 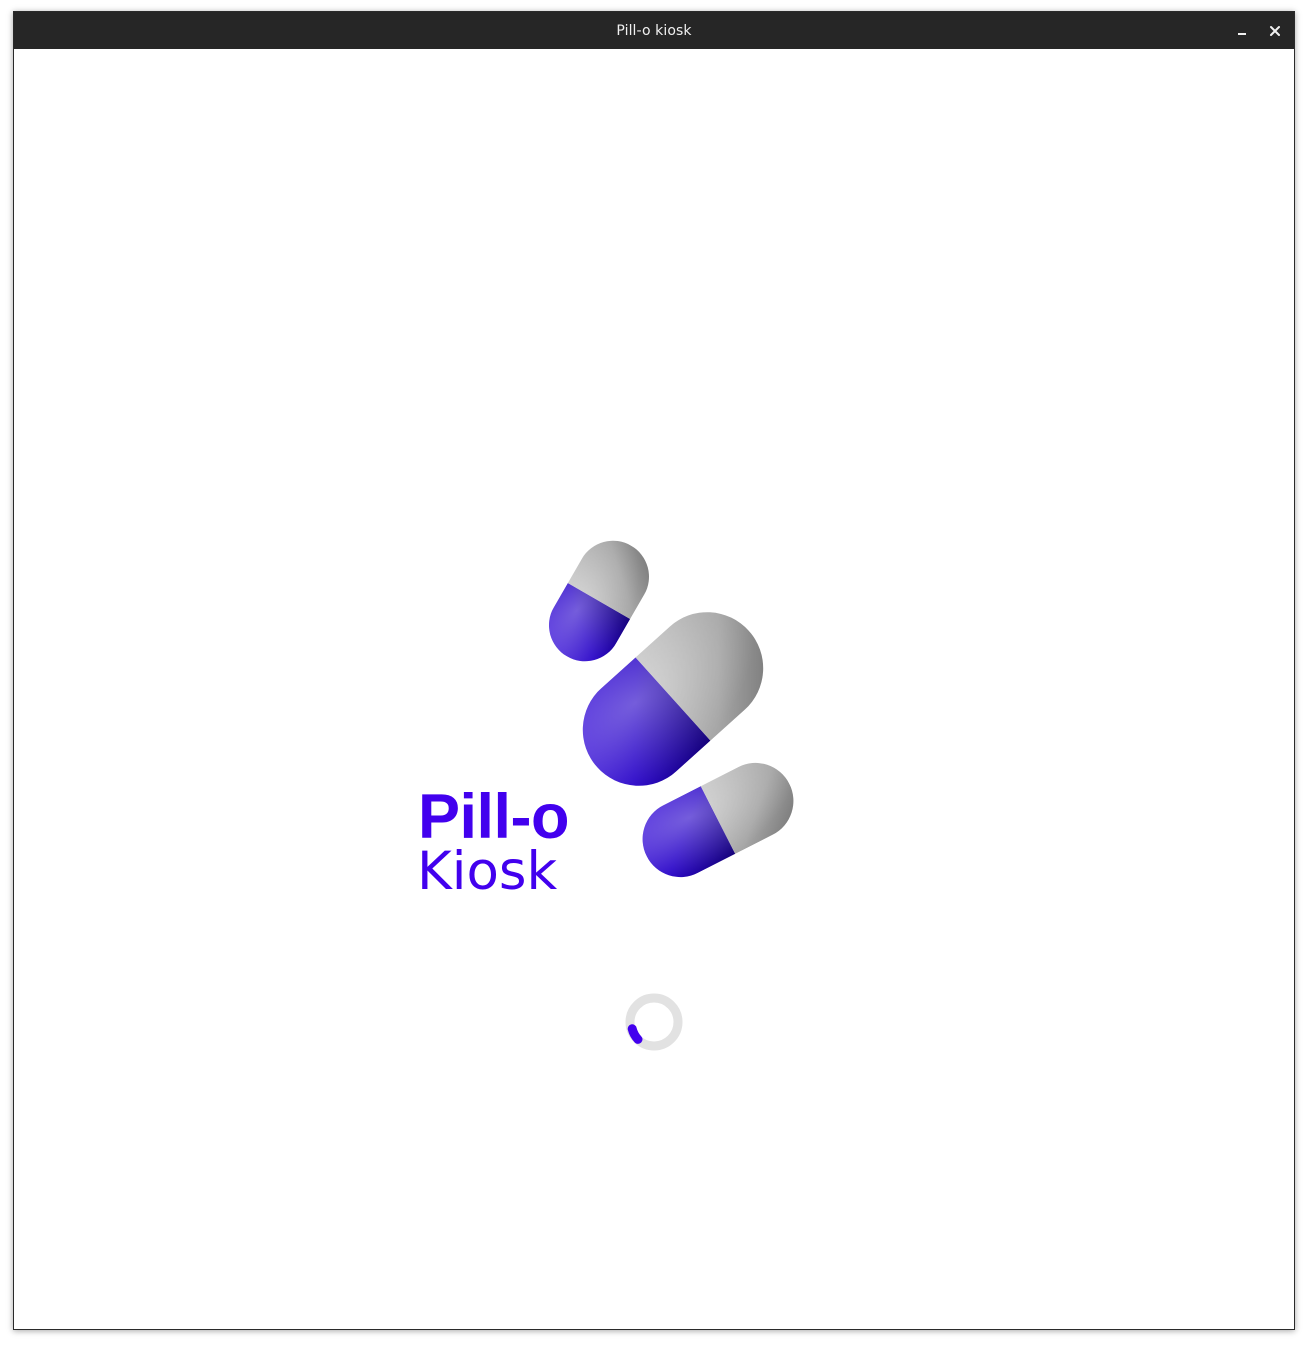 I want to click on titlebar: Pill-o kiosk, so click(x=654, y=30).